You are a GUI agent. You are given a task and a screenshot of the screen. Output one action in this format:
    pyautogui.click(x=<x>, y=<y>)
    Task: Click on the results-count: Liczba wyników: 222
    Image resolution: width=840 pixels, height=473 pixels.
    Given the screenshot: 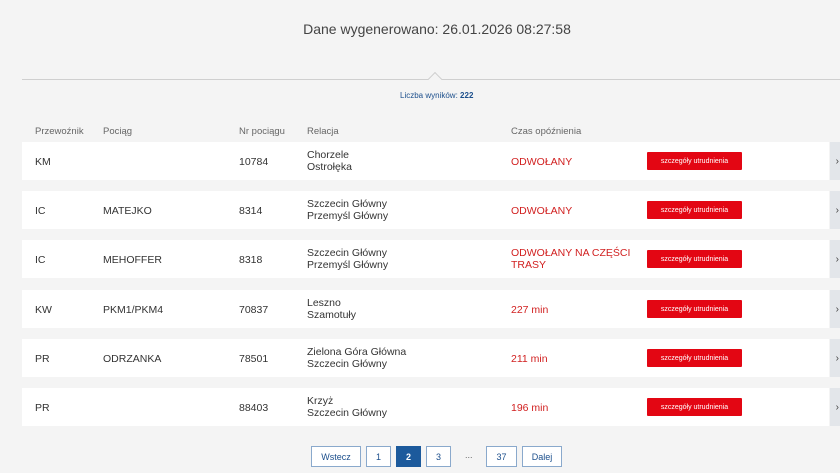 What is the action you would take?
    pyautogui.click(x=436, y=95)
    